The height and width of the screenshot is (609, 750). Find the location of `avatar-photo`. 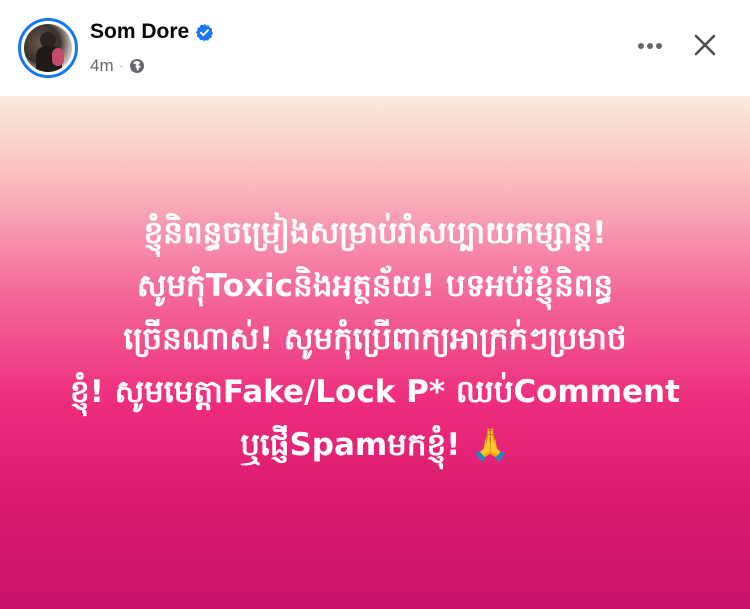

avatar-photo is located at coordinates (48, 48).